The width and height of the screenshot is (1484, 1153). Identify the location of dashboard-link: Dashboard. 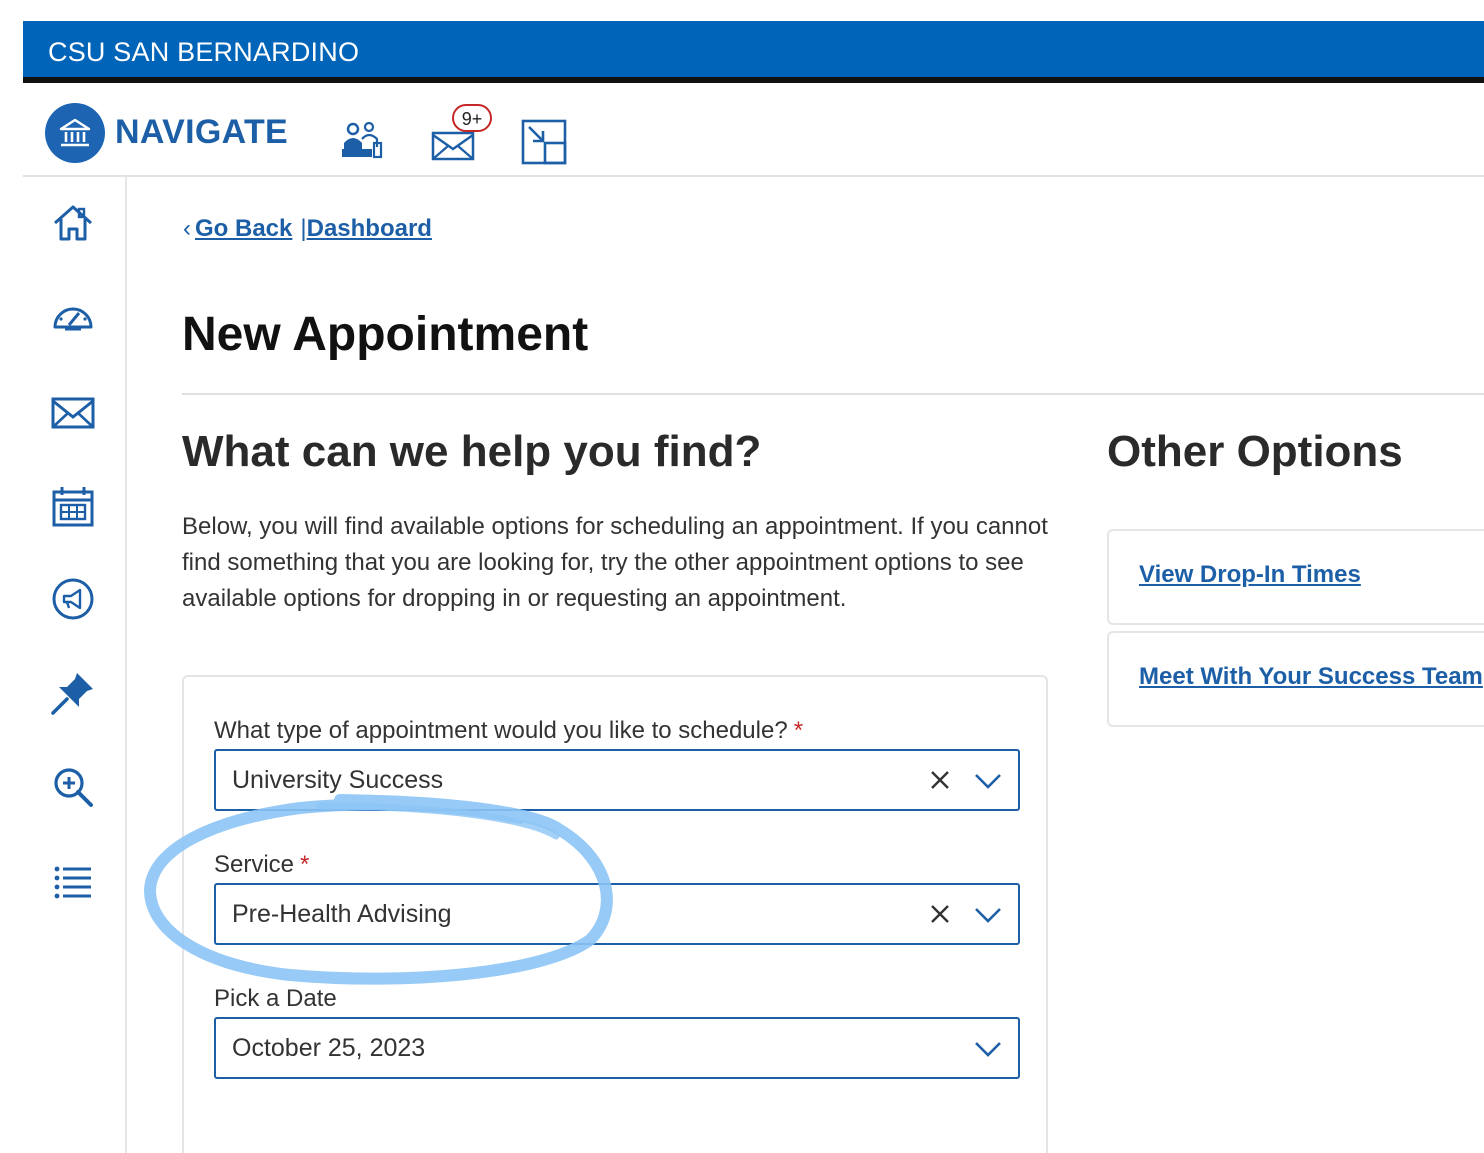
(369, 228).